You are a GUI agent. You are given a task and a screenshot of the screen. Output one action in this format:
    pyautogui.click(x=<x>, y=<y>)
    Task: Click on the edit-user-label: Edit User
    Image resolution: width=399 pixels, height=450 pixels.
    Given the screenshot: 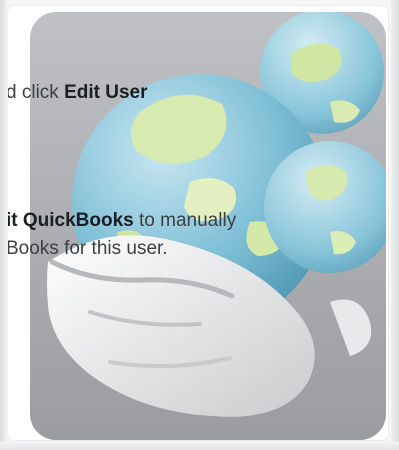 What is the action you would take?
    pyautogui.click(x=106, y=92)
    